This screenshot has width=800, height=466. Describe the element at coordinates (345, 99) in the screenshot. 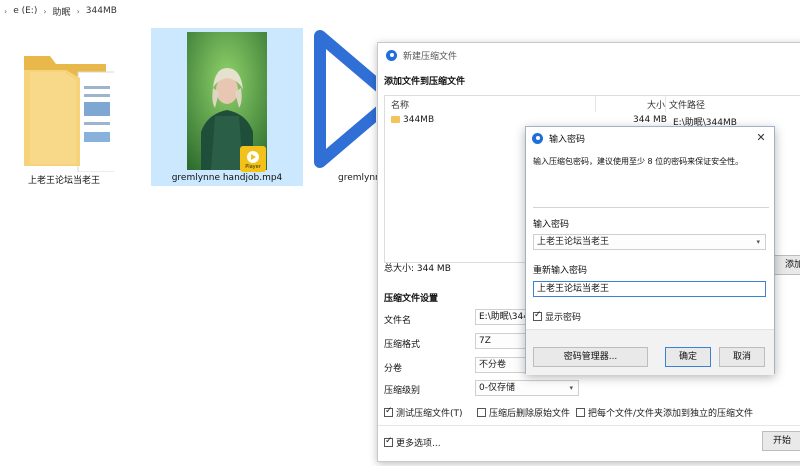

I see `play-icon` at that location.